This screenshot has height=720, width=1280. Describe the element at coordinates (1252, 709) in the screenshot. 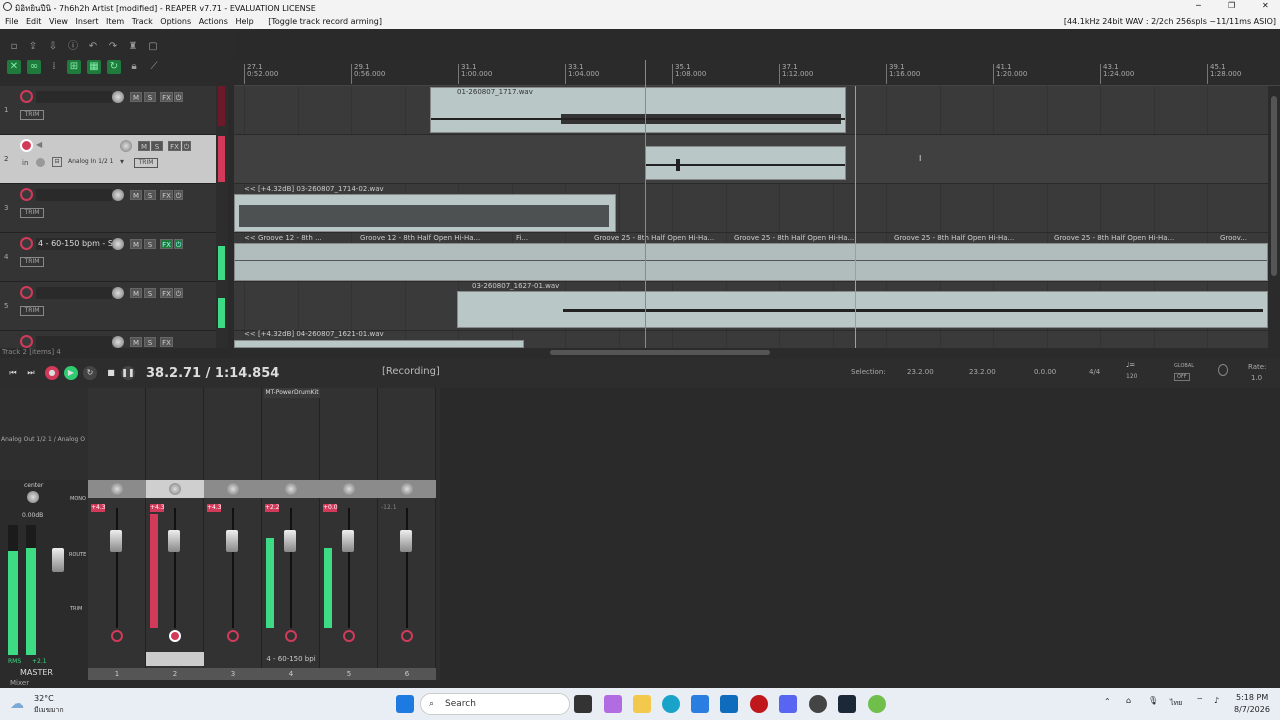

I see `clock-date: 8/7/2026` at that location.